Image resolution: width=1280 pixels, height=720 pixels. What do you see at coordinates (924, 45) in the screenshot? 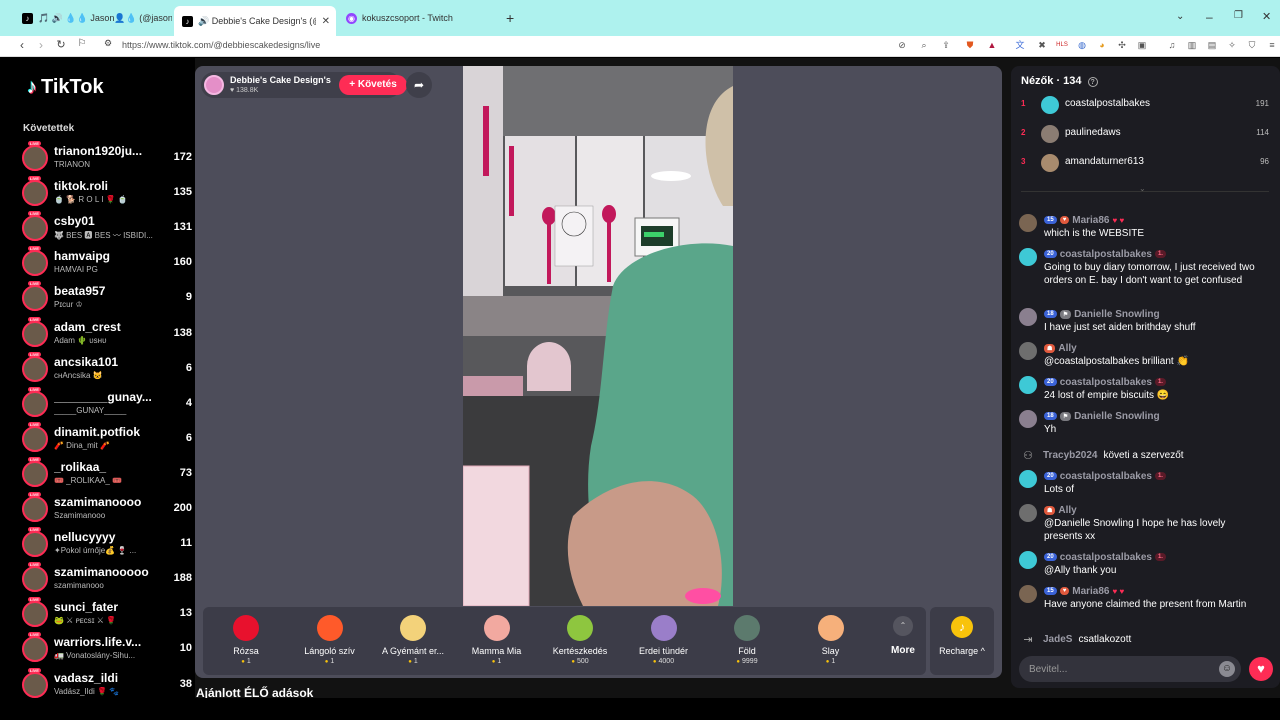
I see `zoom-icon: ⌕` at bounding box center [924, 45].